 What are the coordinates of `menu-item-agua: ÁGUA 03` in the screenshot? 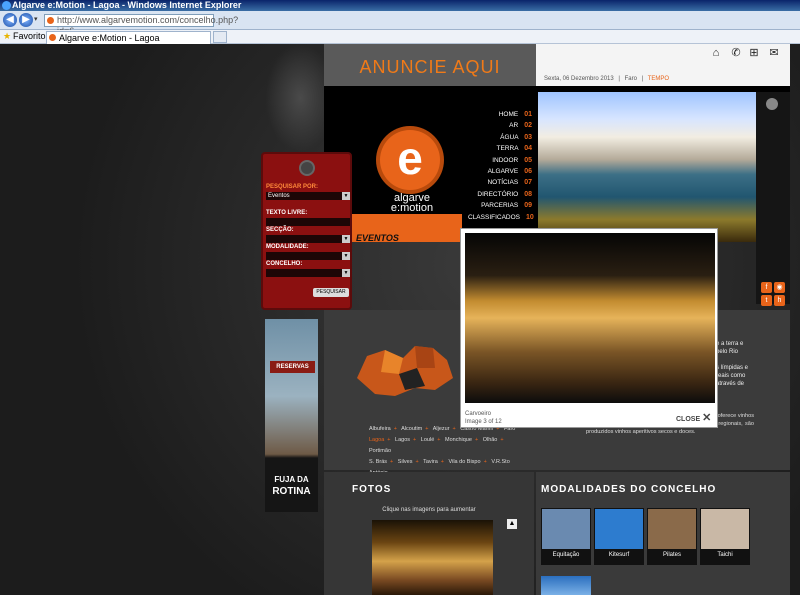 It's located at (500, 137).